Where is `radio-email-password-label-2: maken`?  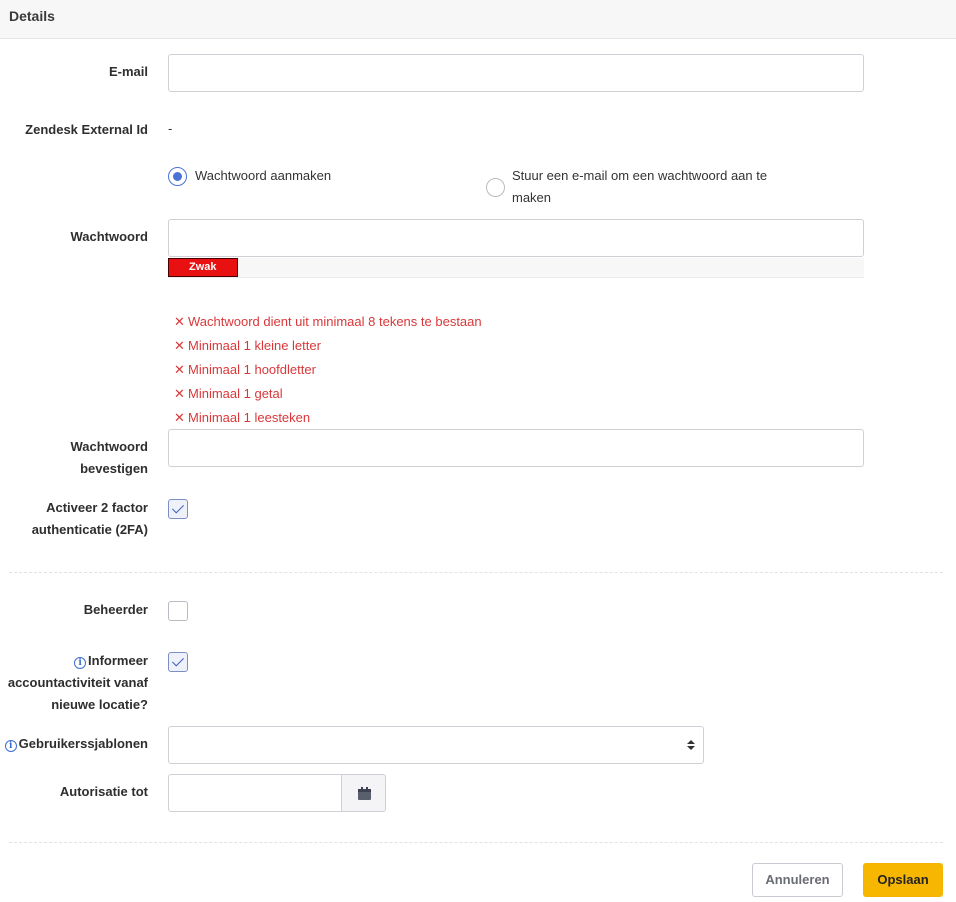
radio-email-password-label-2: maken is located at coordinates (531, 198).